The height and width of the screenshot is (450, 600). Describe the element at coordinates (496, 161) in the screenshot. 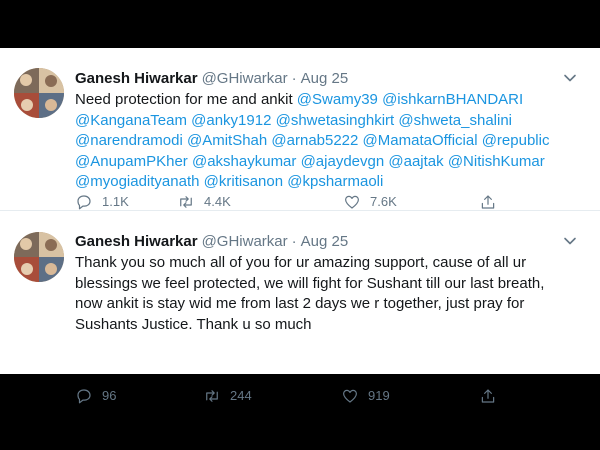

I see `mention-link: @NitishKumar` at that location.